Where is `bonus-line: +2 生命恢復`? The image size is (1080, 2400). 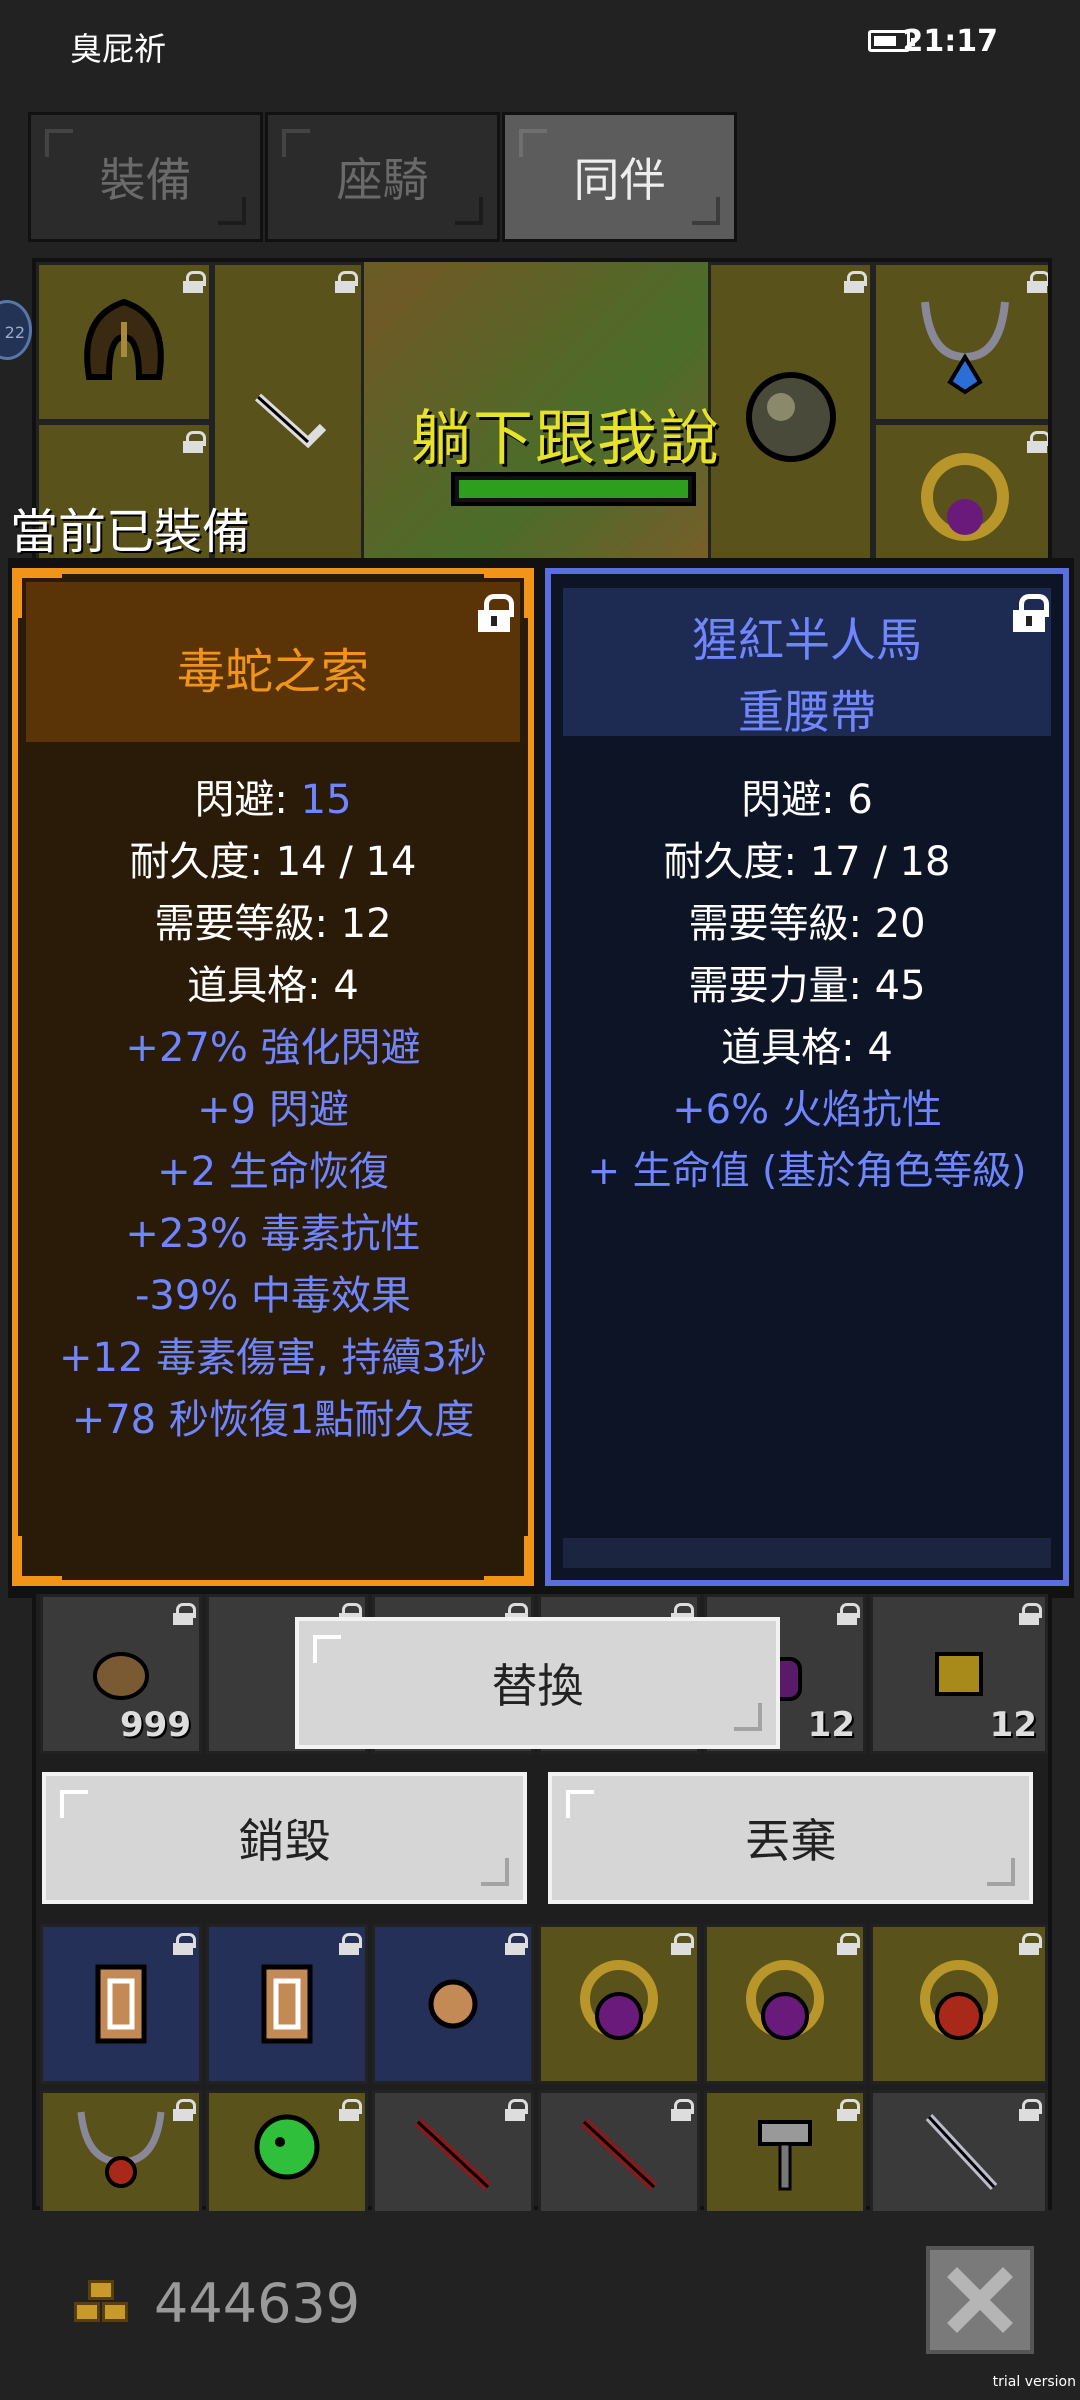
bonus-line: +2 生命恢復 is located at coordinates (273, 1172).